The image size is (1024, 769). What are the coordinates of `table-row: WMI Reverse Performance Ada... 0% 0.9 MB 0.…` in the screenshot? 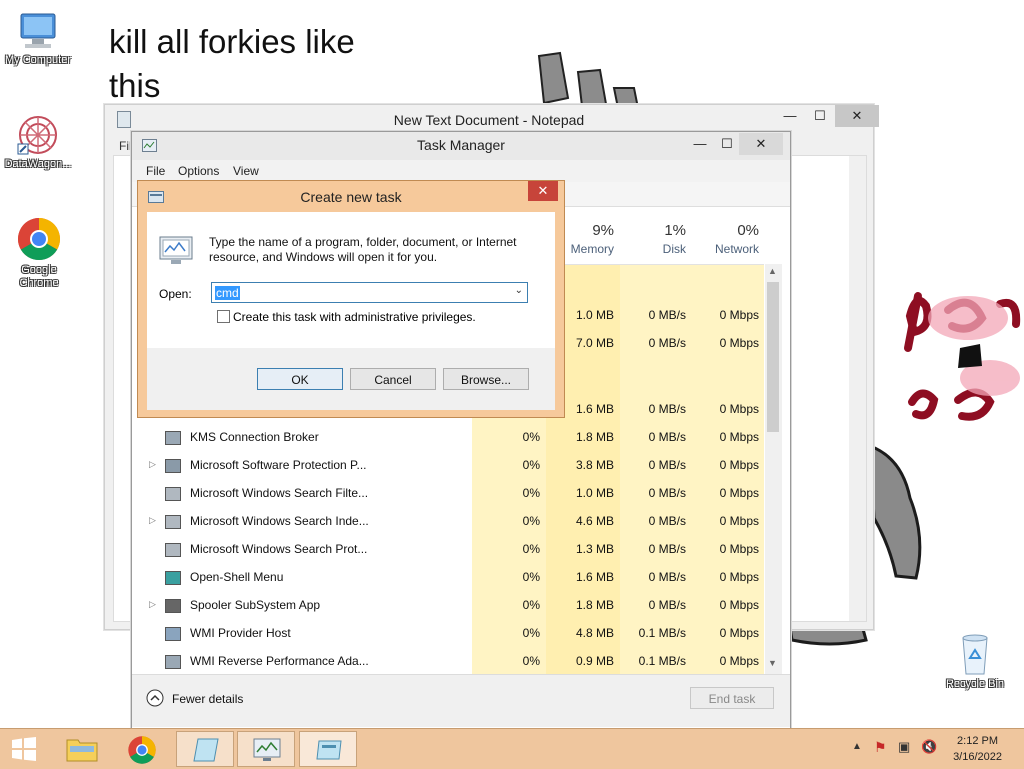 It's located at (448, 662).